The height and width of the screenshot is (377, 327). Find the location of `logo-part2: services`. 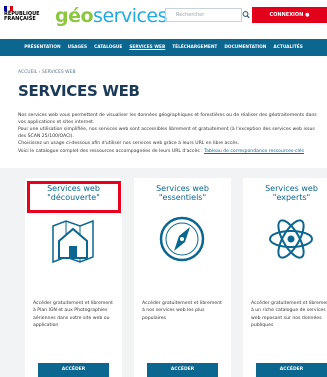

logo-part2: services is located at coordinates (130, 16).